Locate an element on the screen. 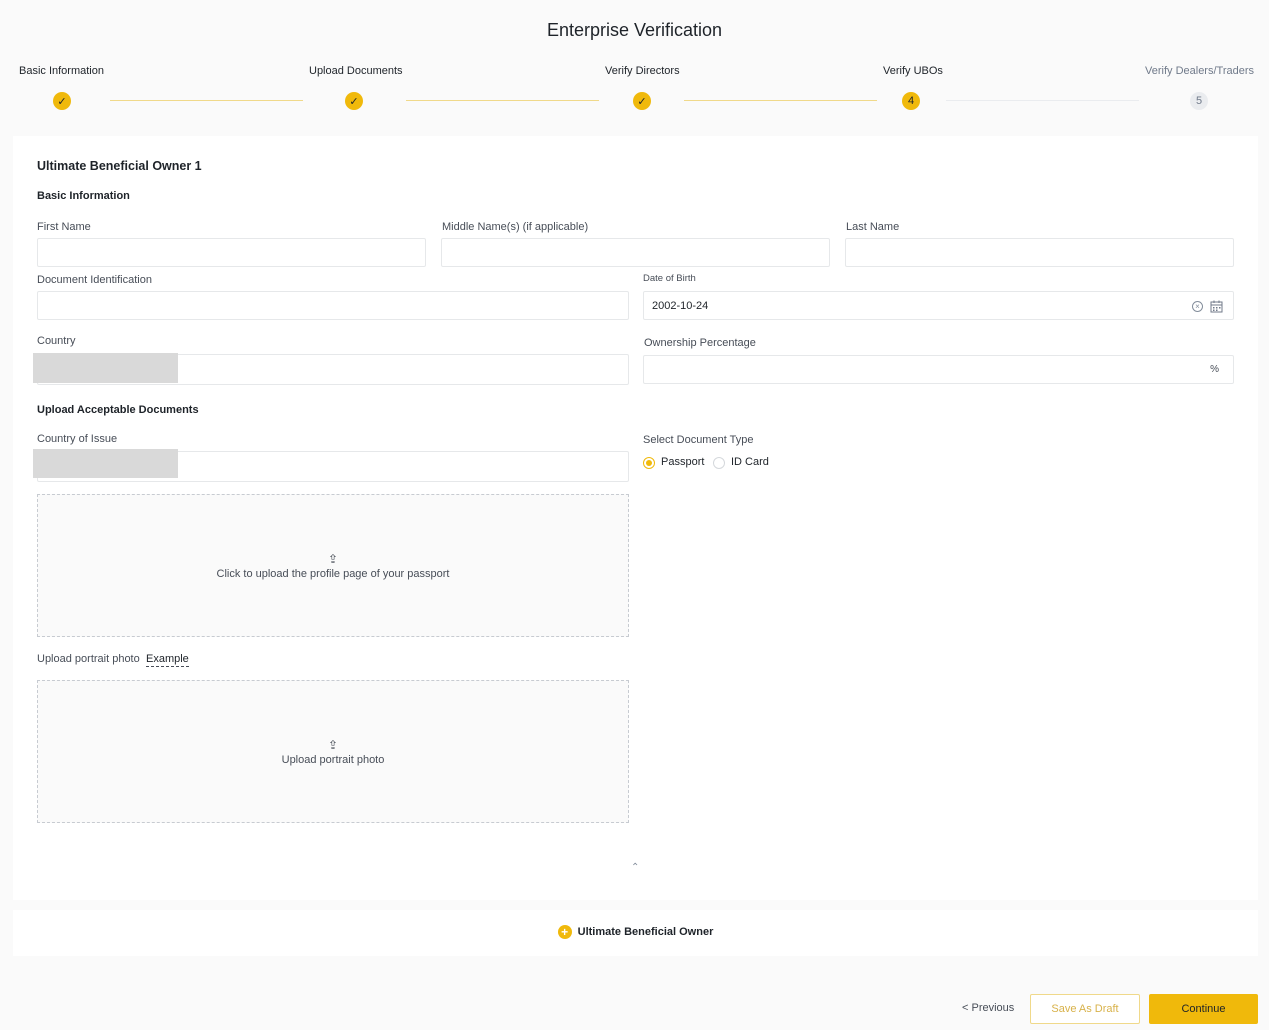 The image size is (1269, 1030). portrait-upload-text: Upload portrait photo is located at coordinates (333, 760).